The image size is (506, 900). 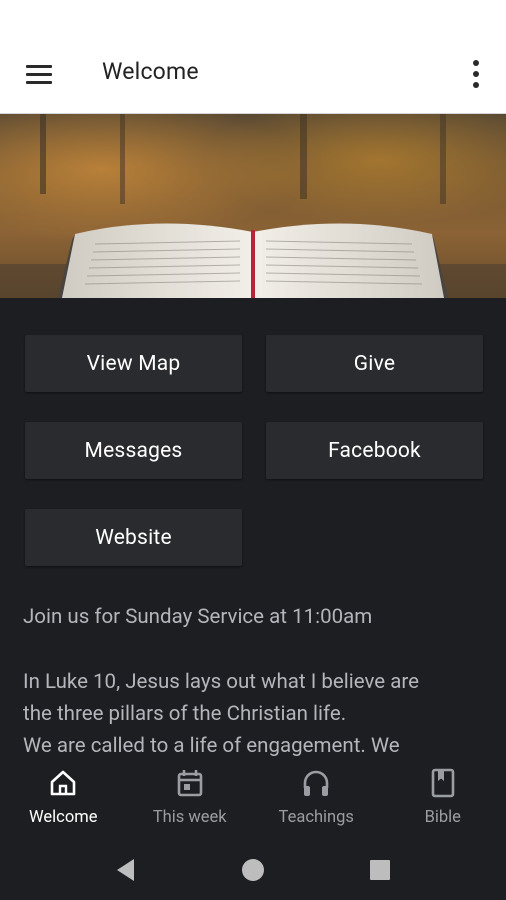 I want to click on nav-label: Teachings, so click(x=316, y=817).